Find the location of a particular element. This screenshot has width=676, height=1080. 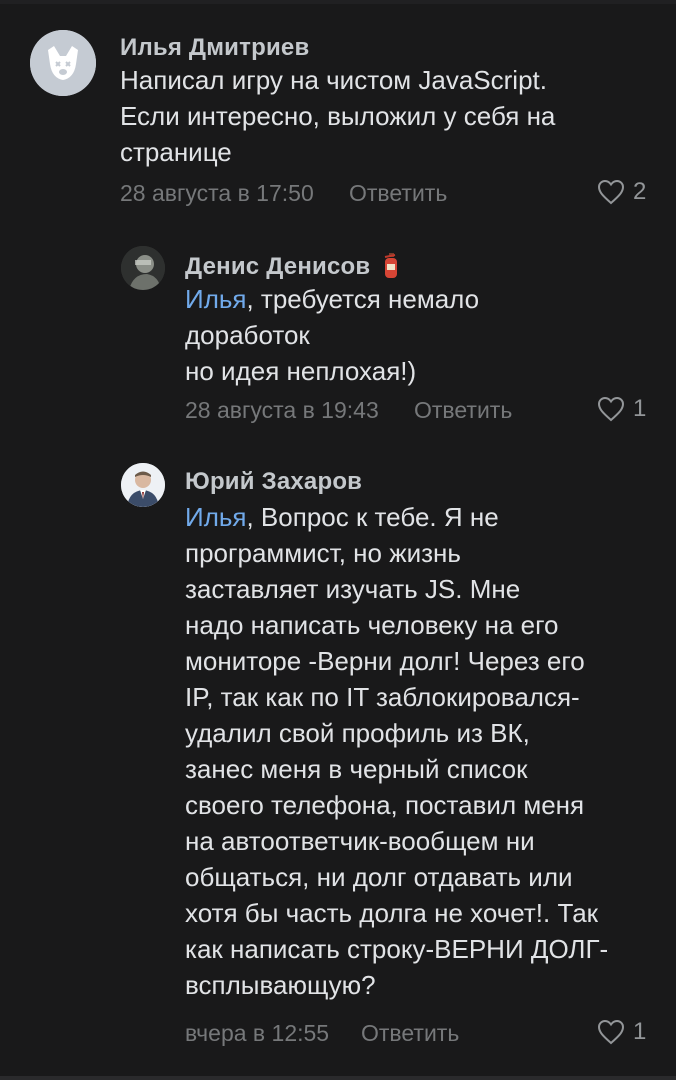

text-line: IP, так как по IT заблокировался- is located at coordinates (382, 697).